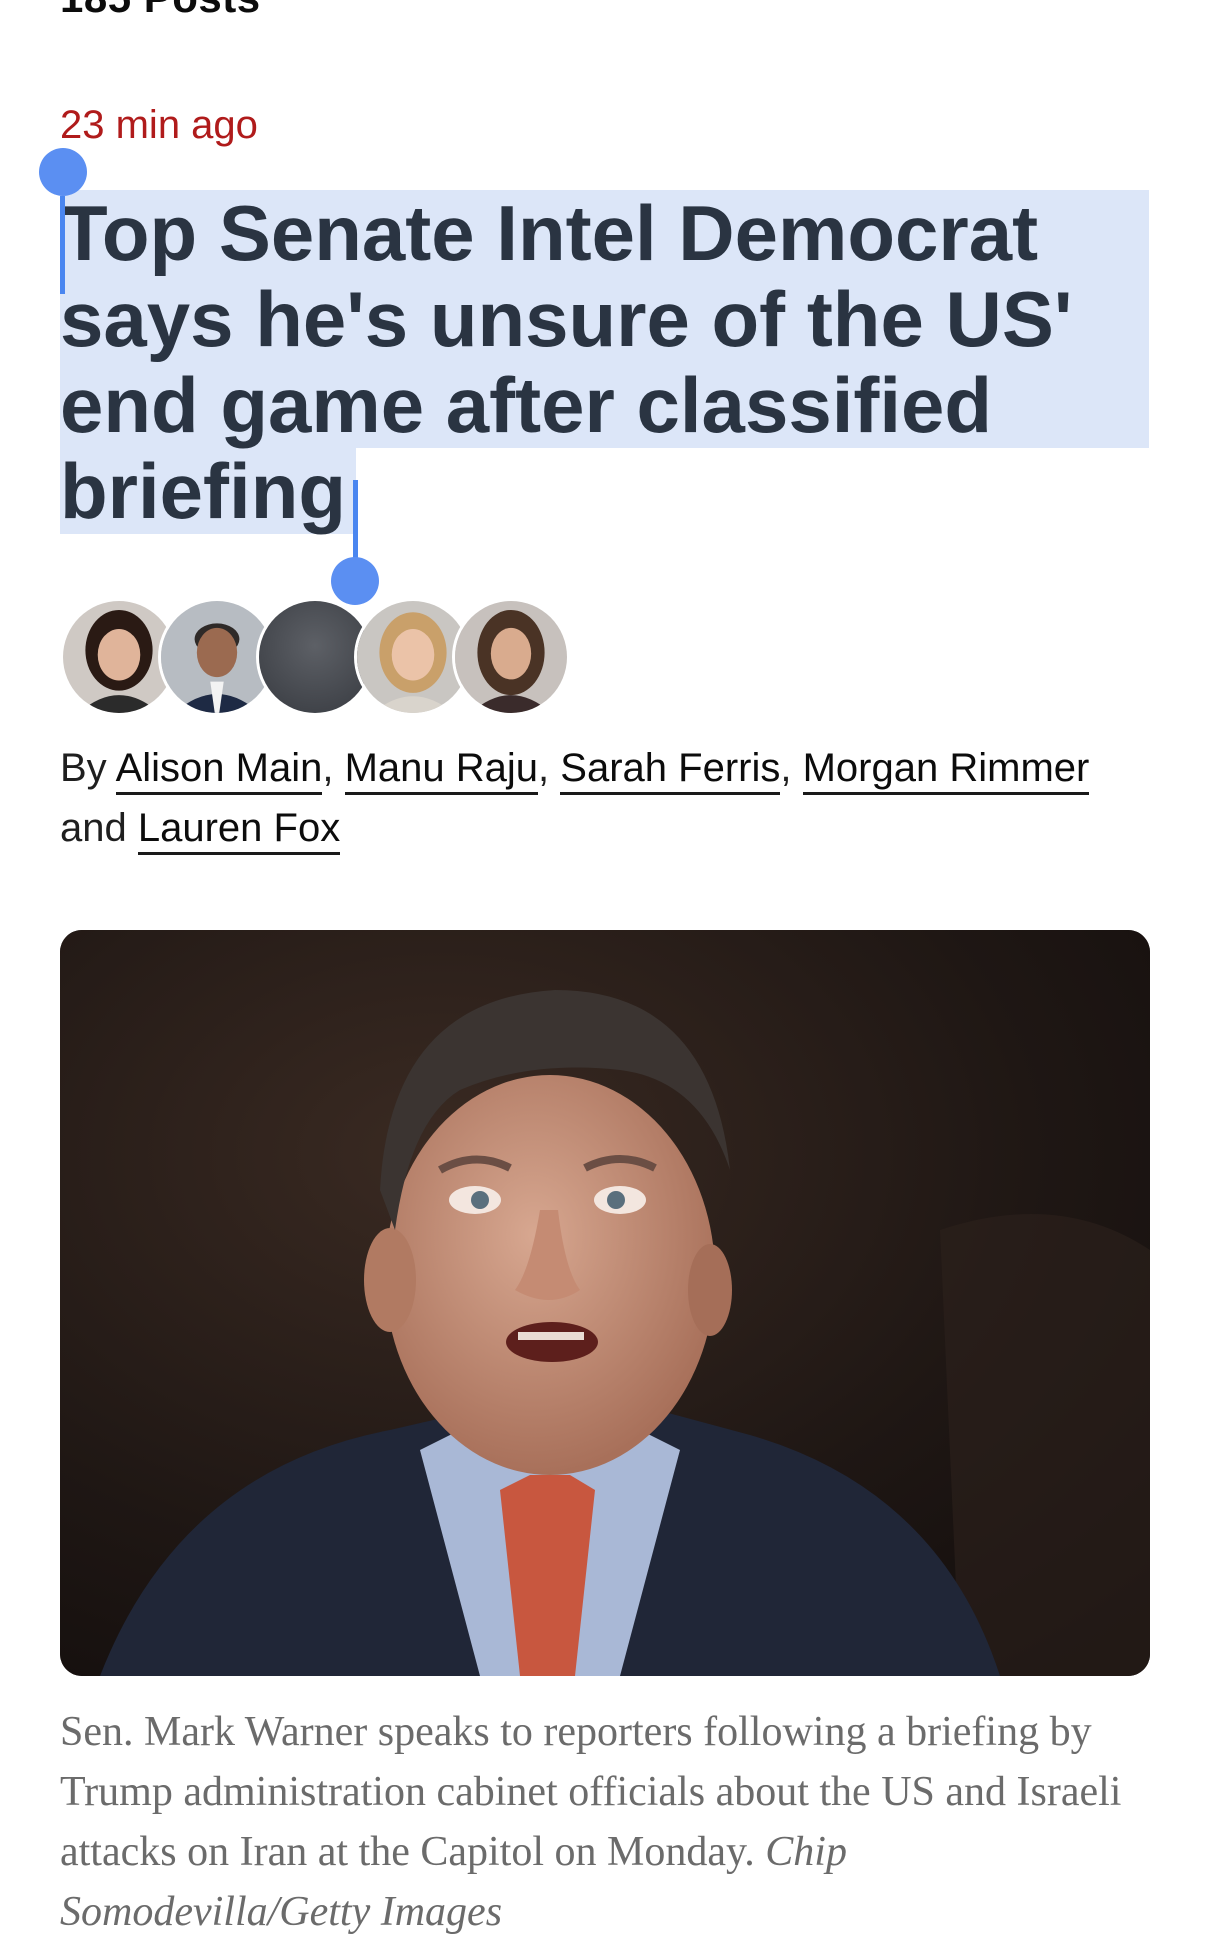  What do you see at coordinates (83, 768) in the screenshot?
I see `byline-prefix: By` at bounding box center [83, 768].